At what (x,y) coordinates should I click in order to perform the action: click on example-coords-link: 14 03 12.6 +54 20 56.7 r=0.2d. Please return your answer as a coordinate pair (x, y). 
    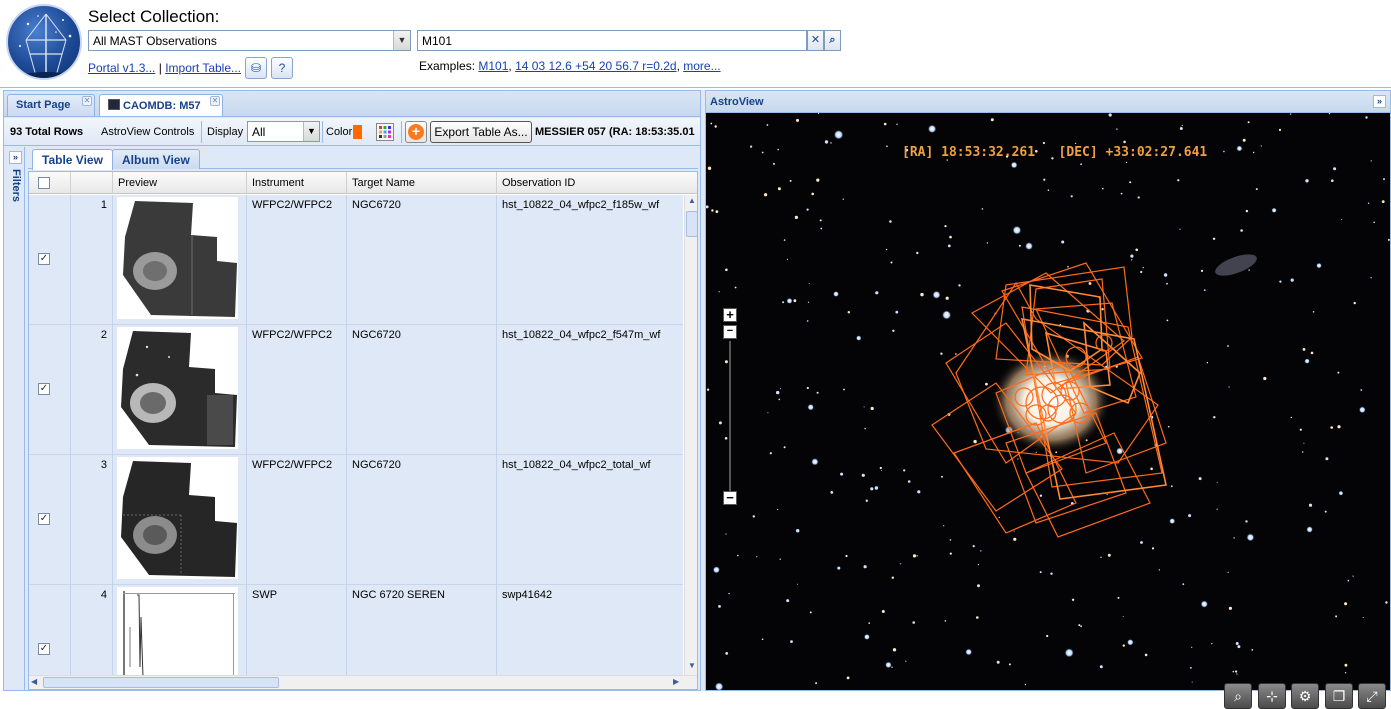
    Looking at the image, I should click on (595, 66).